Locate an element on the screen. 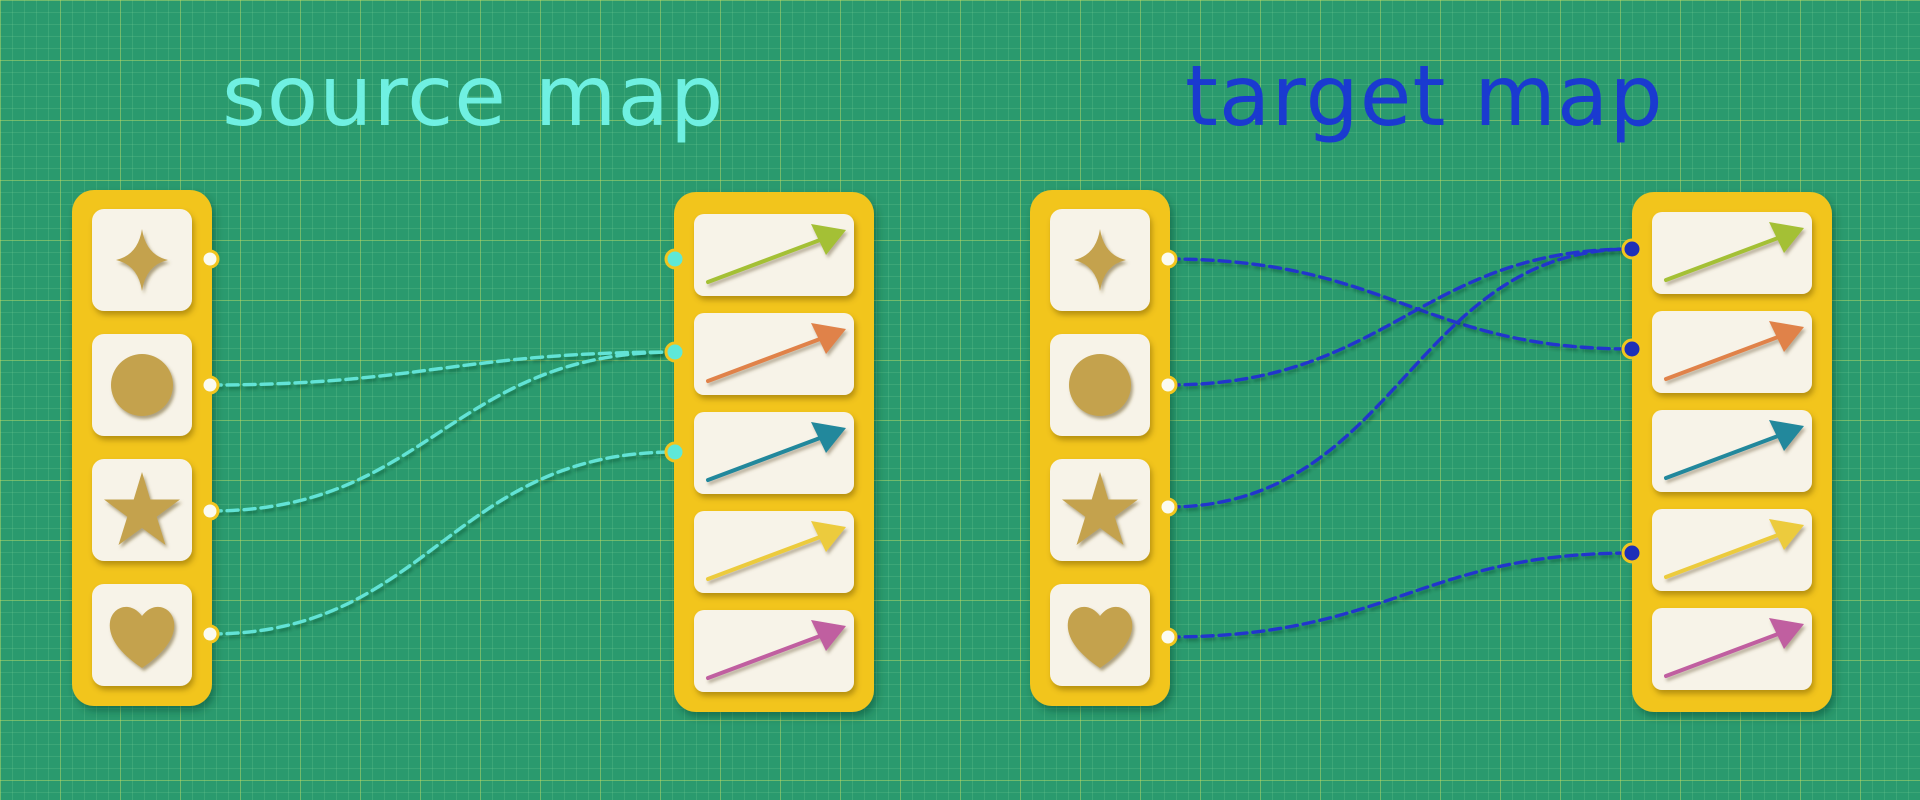  target-connections is located at coordinates (1400, 443).